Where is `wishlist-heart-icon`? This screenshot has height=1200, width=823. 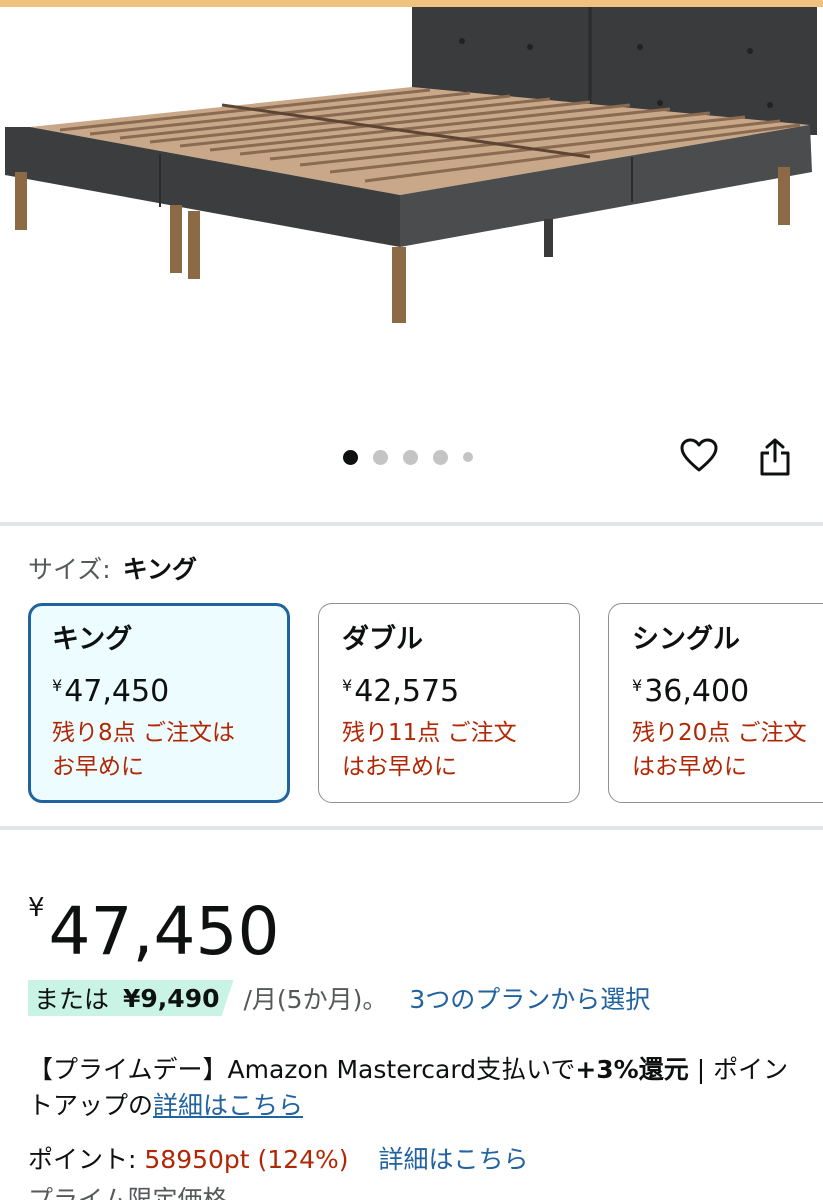
wishlist-heart-icon is located at coordinates (699, 455).